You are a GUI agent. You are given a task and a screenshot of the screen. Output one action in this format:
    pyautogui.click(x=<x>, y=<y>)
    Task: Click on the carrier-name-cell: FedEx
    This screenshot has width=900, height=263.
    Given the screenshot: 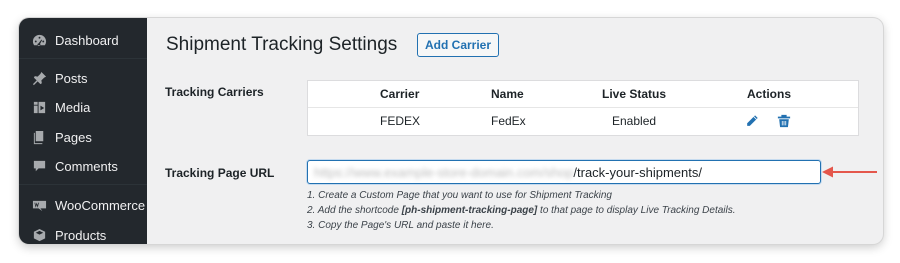 What is the action you would take?
    pyautogui.click(x=508, y=121)
    